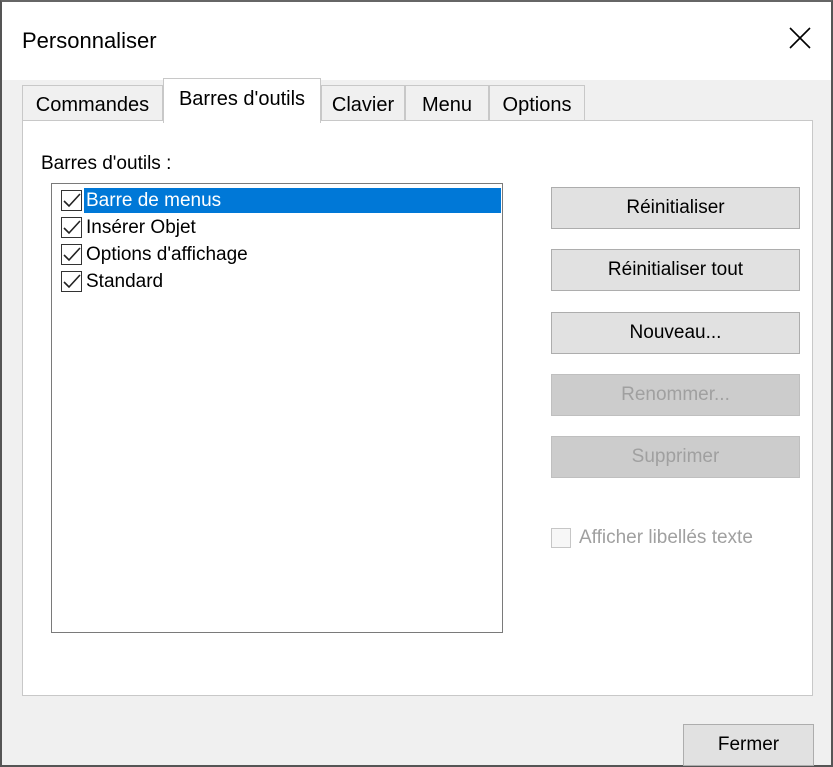  Describe the element at coordinates (167, 254) in the screenshot. I see `toolbar-item-label: Options d'affichage` at that location.